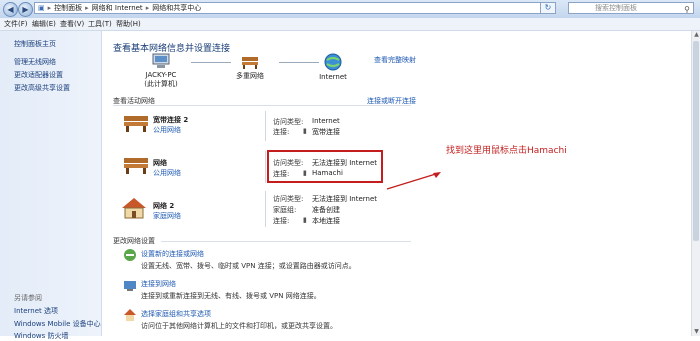 This screenshot has width=700, height=341. Describe the element at coordinates (288, 122) in the screenshot. I see `network-1-access-label: 访问类型:` at that location.